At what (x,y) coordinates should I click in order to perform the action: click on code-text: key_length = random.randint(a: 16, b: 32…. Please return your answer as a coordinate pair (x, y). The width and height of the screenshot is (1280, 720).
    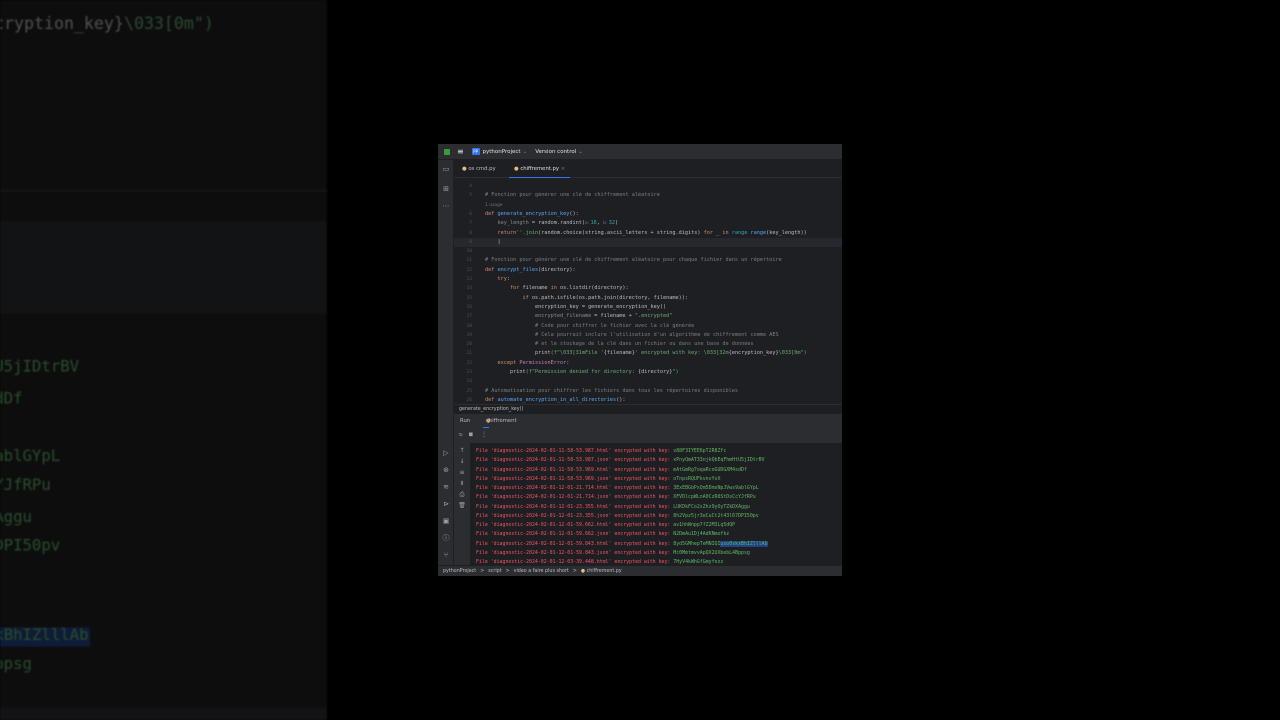
    Looking at the image, I should click on (551, 223).